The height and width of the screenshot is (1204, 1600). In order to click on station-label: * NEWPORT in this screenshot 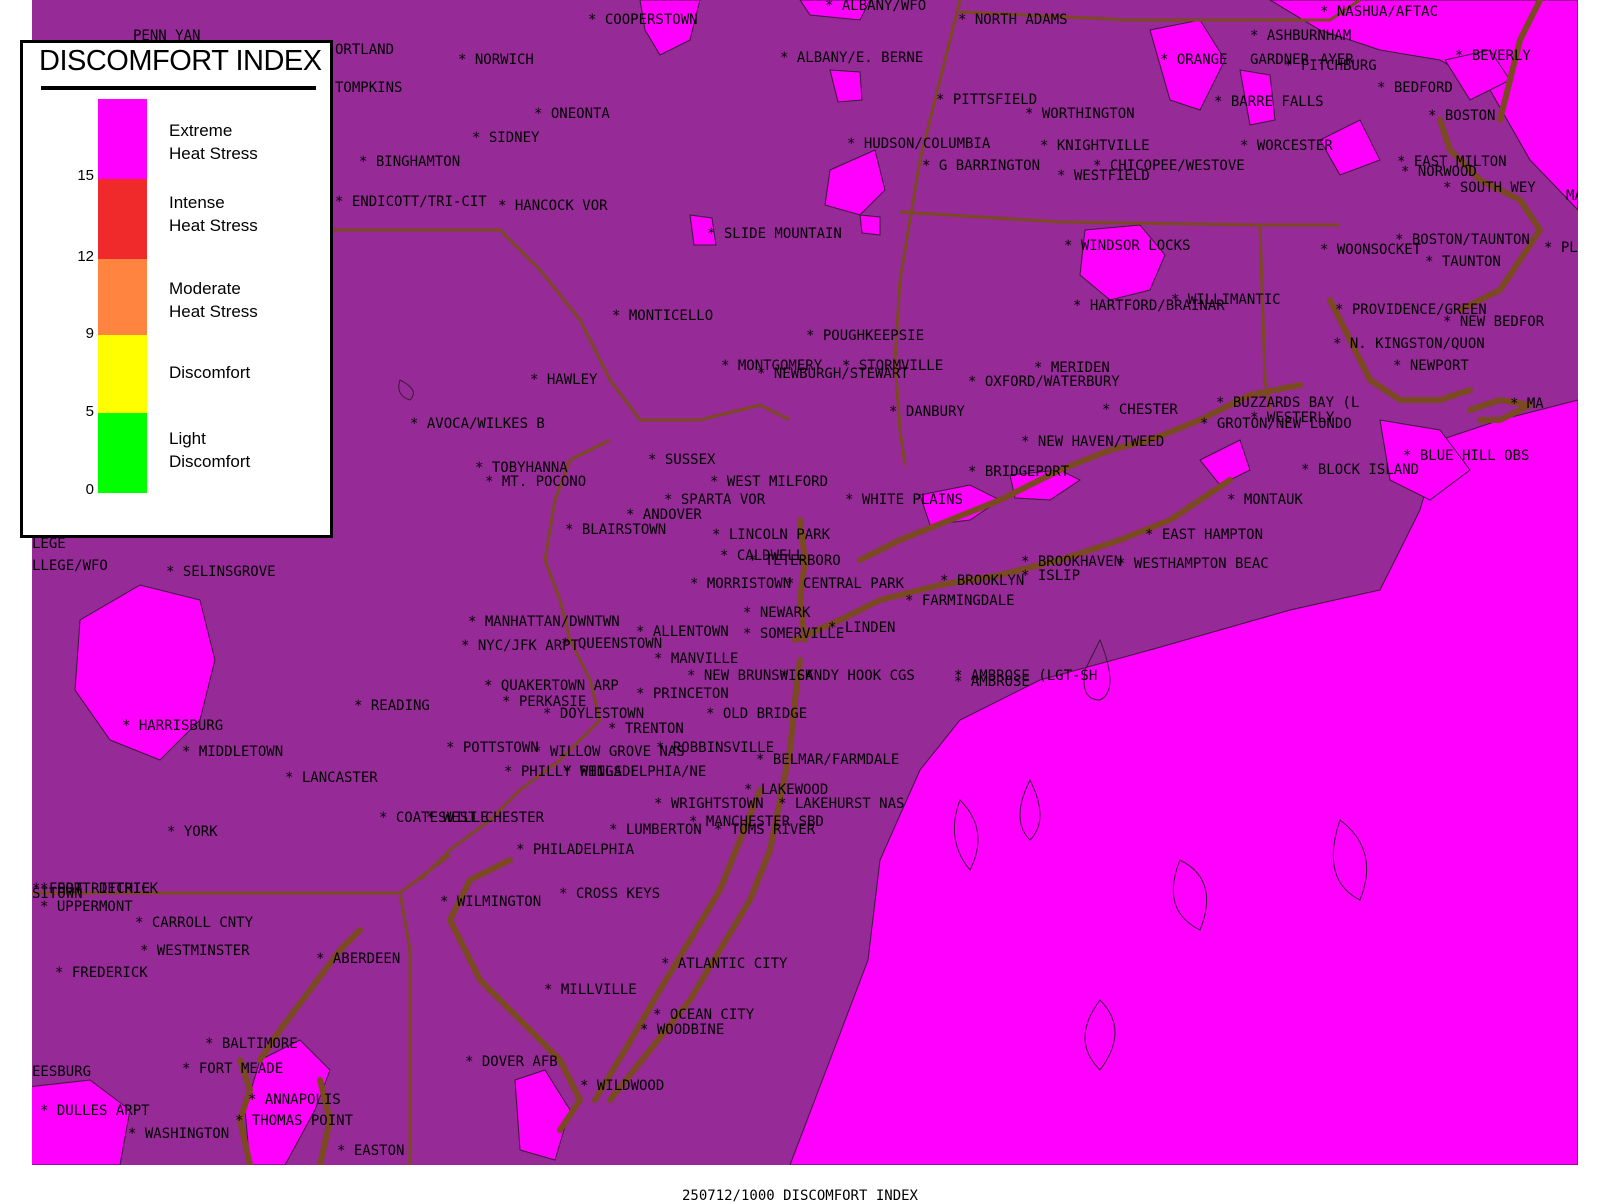, I will do `click(1431, 366)`.